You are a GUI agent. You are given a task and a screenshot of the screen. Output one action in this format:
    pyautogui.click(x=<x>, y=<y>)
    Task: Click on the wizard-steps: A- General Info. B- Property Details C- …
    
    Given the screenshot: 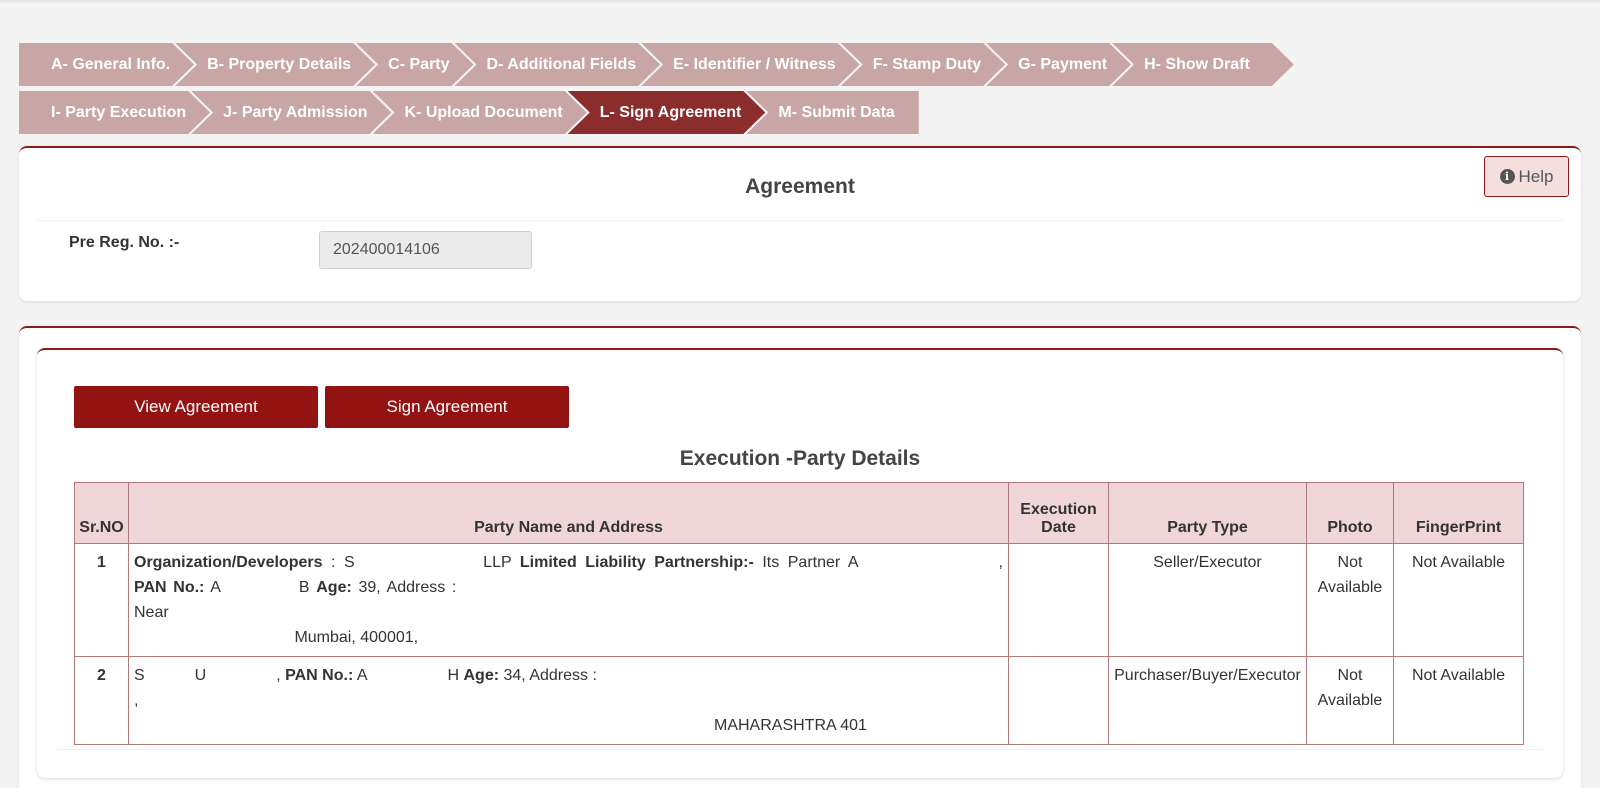 What is the action you would take?
    pyautogui.click(x=729, y=91)
    